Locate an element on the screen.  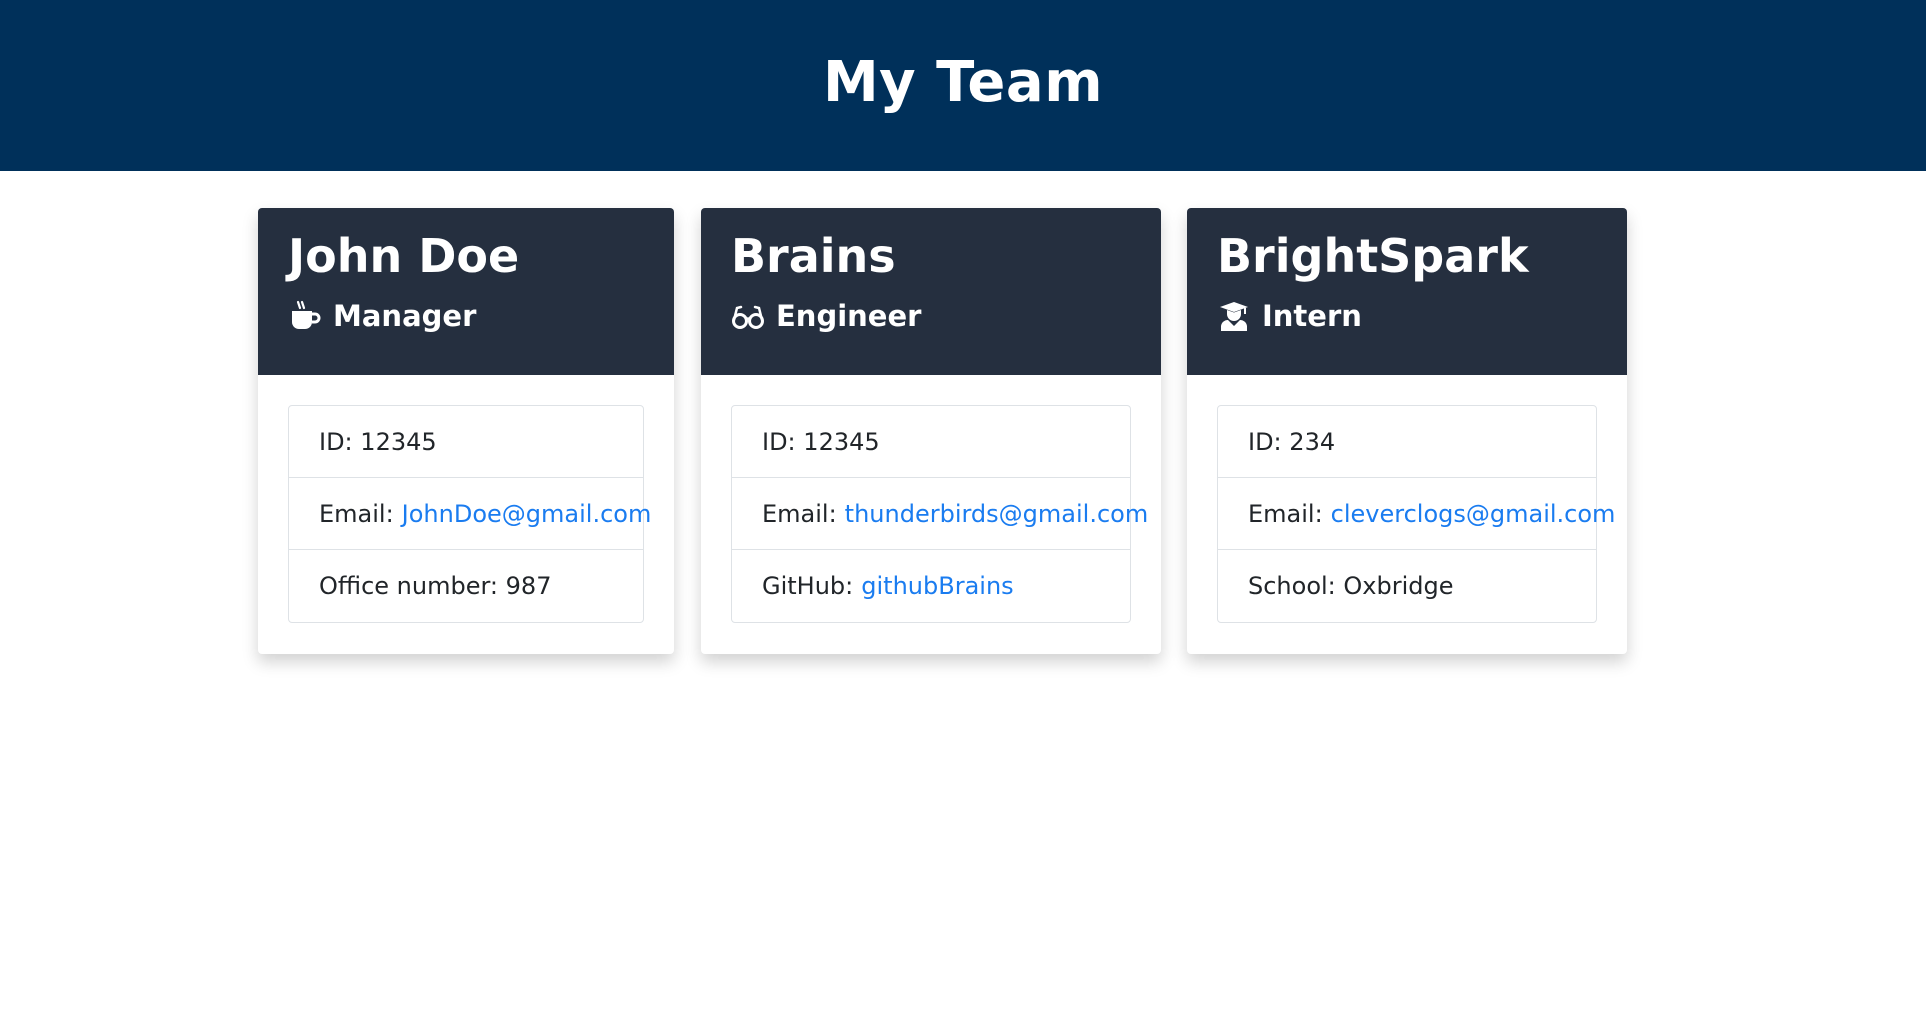
role-label: Intern is located at coordinates (1312, 316).